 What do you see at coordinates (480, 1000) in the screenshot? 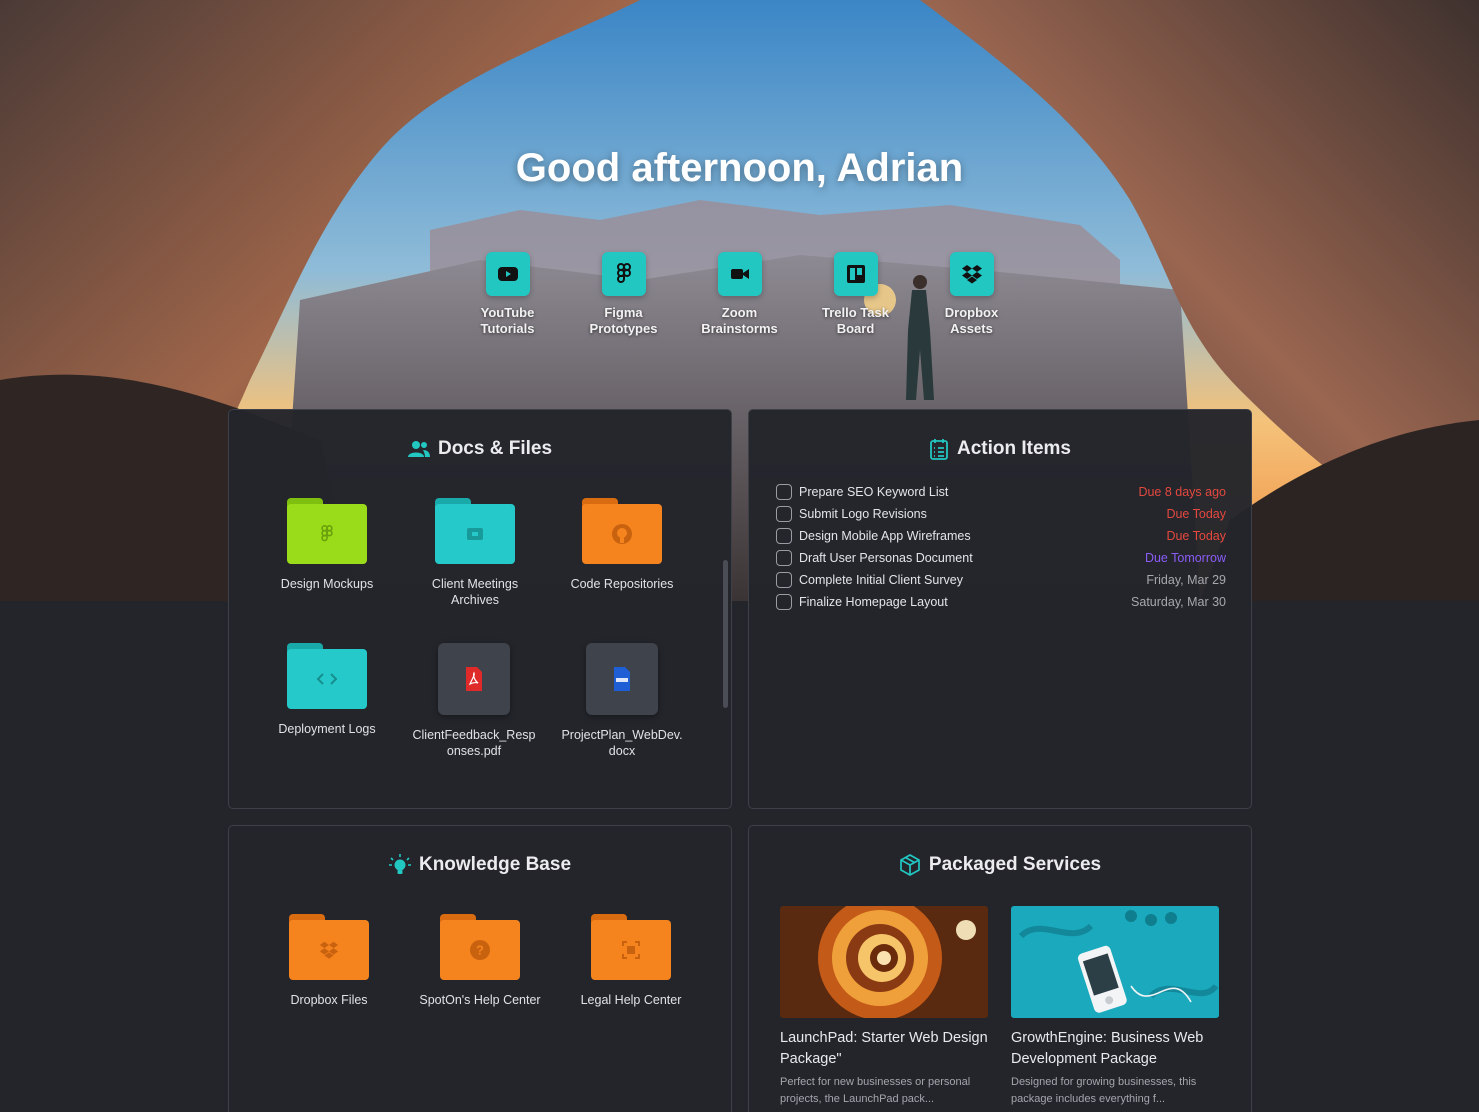
I see `item-label: SpotOn's Help Center` at bounding box center [480, 1000].